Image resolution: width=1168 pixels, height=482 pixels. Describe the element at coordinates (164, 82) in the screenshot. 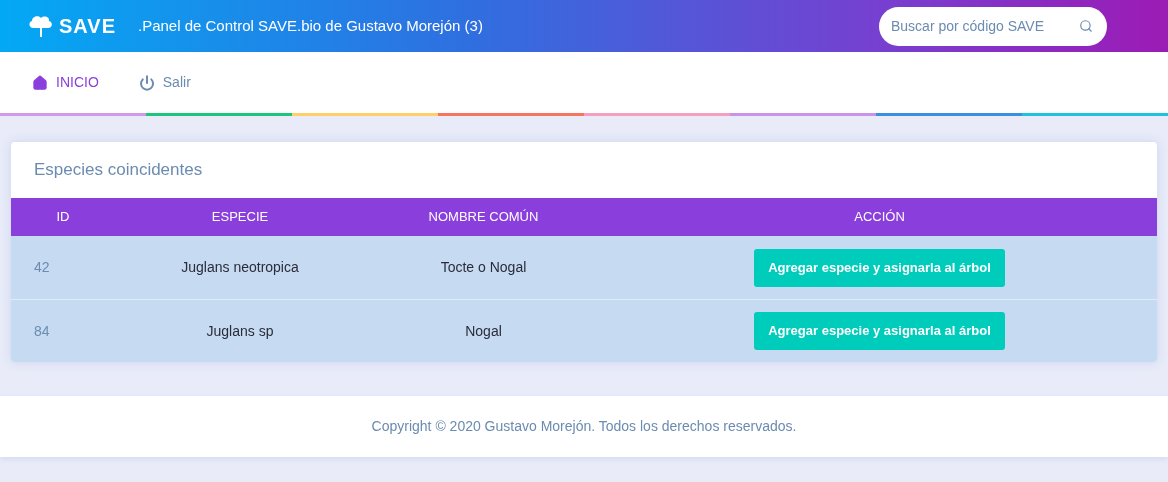

I see `nav-link: Salir` at that location.